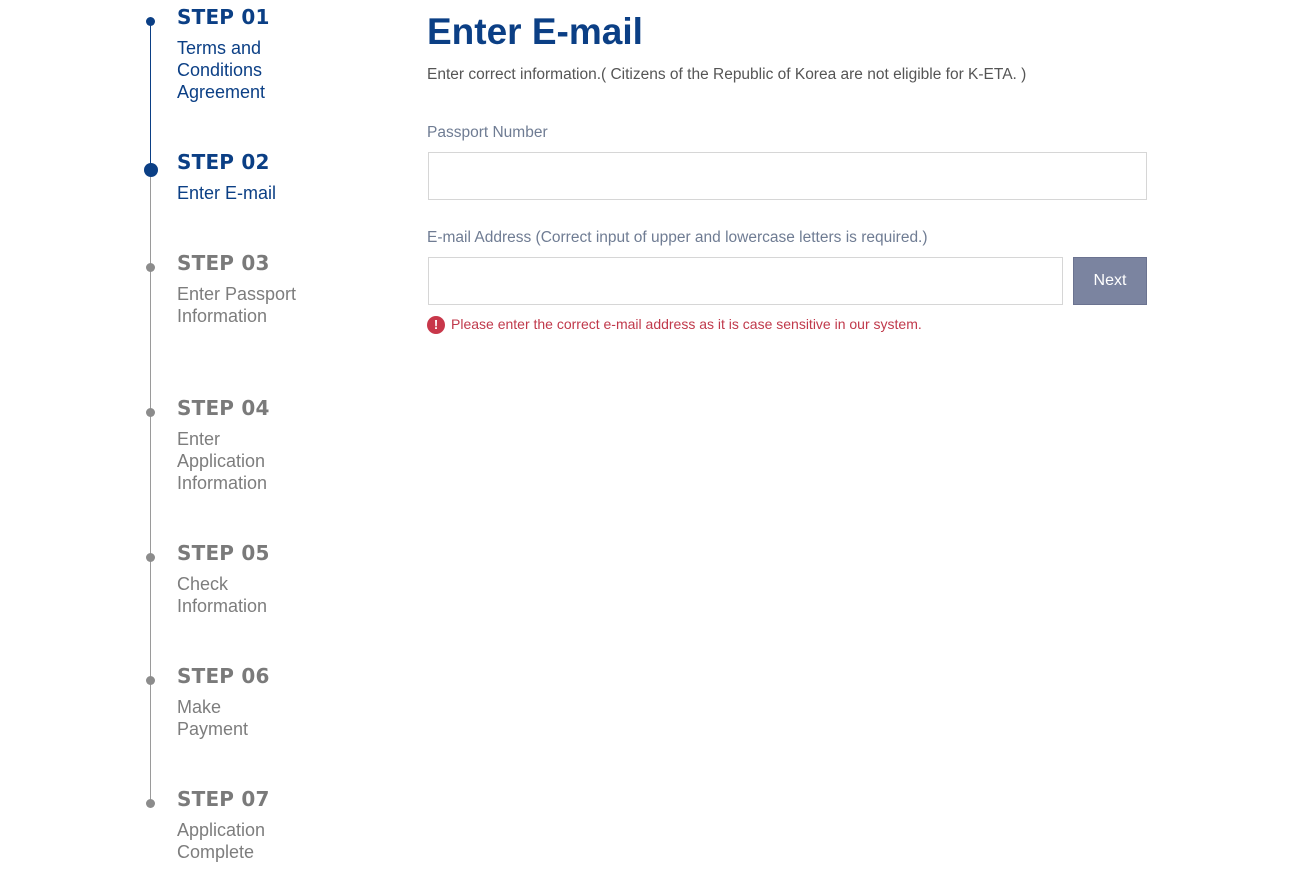 The height and width of the screenshot is (875, 1311). I want to click on passport-number-label: Passport Number, so click(487, 132).